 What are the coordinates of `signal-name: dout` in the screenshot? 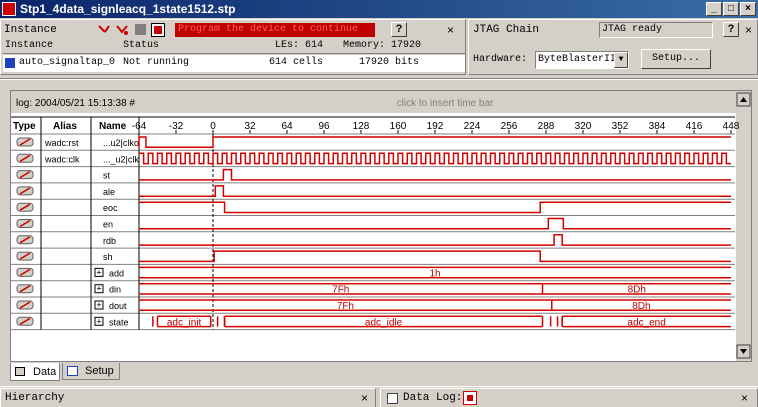 It's located at (118, 306).